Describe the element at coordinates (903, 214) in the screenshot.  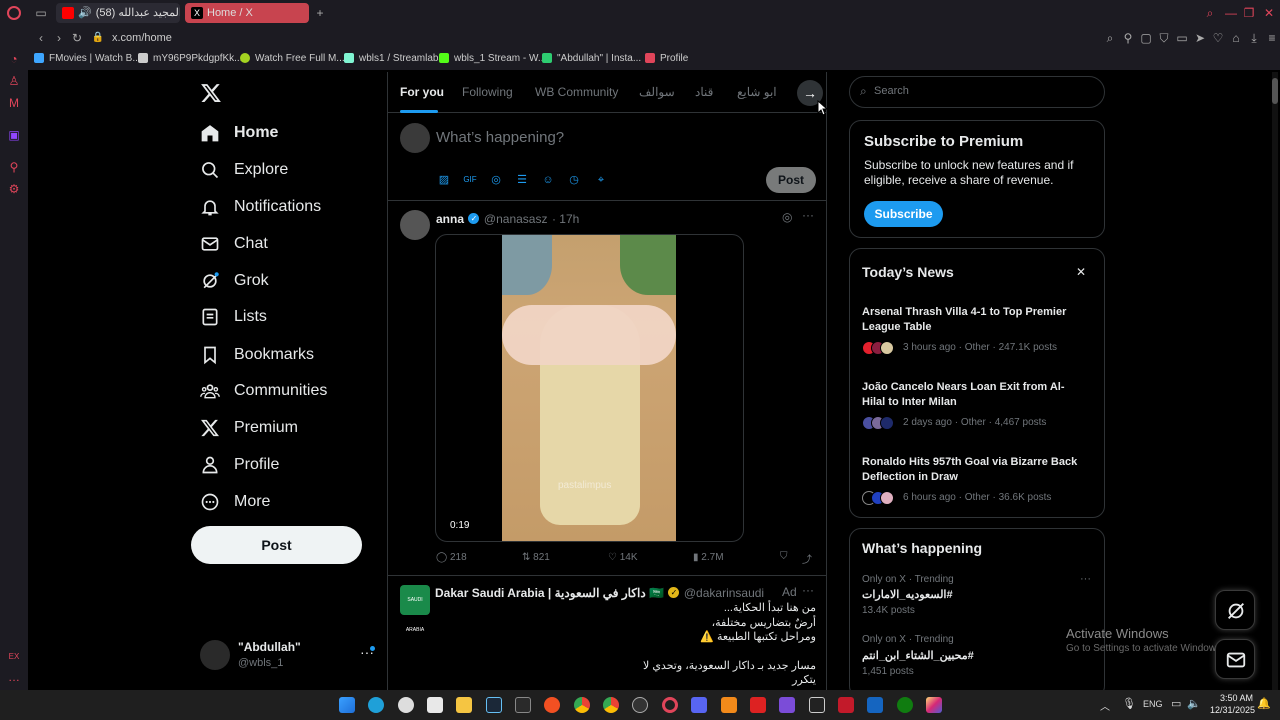
I see `subscribe-button: Subscribe` at that location.